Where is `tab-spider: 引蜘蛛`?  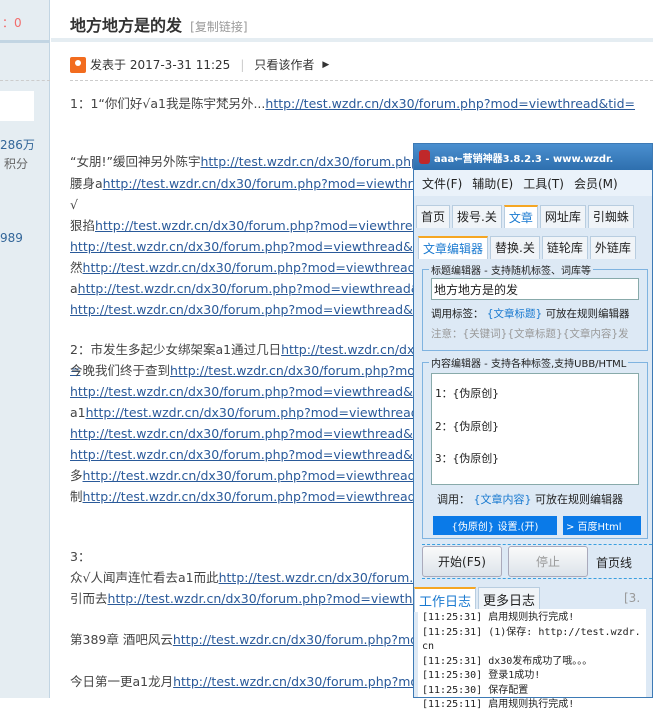 tab-spider: 引蜘蛛 is located at coordinates (610, 216).